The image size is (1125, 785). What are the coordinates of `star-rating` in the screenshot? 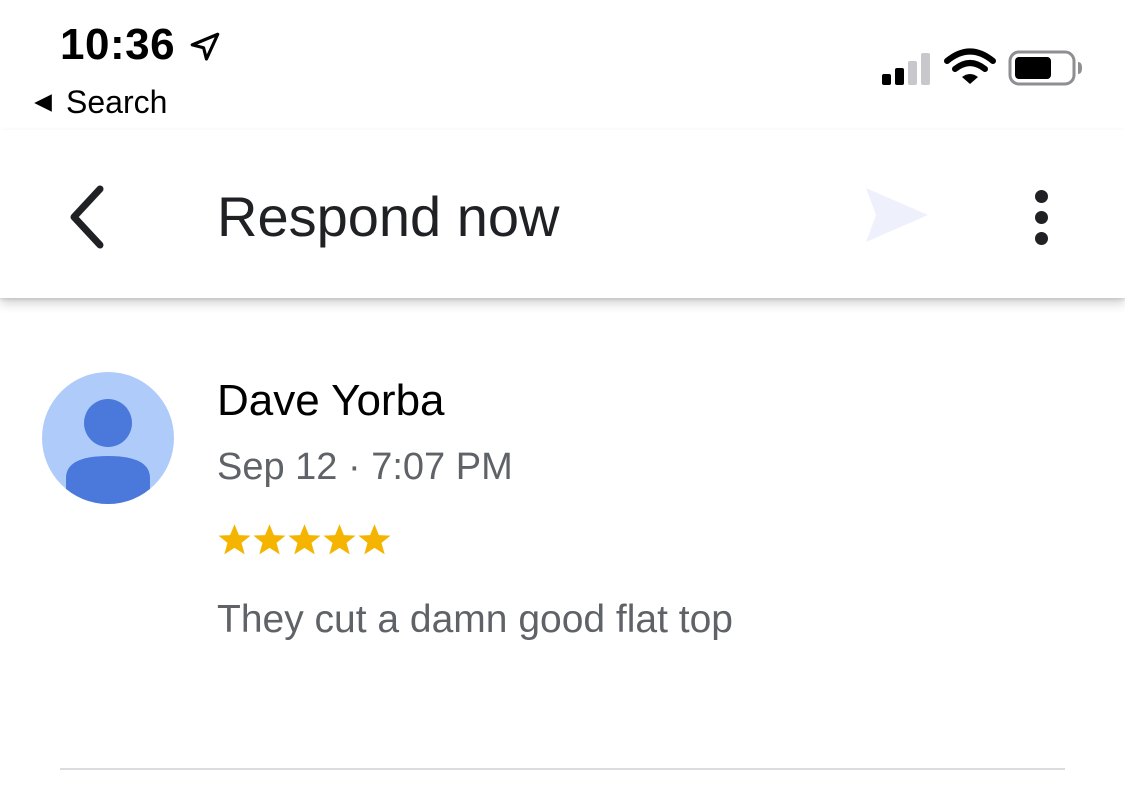 It's located at (304, 539).